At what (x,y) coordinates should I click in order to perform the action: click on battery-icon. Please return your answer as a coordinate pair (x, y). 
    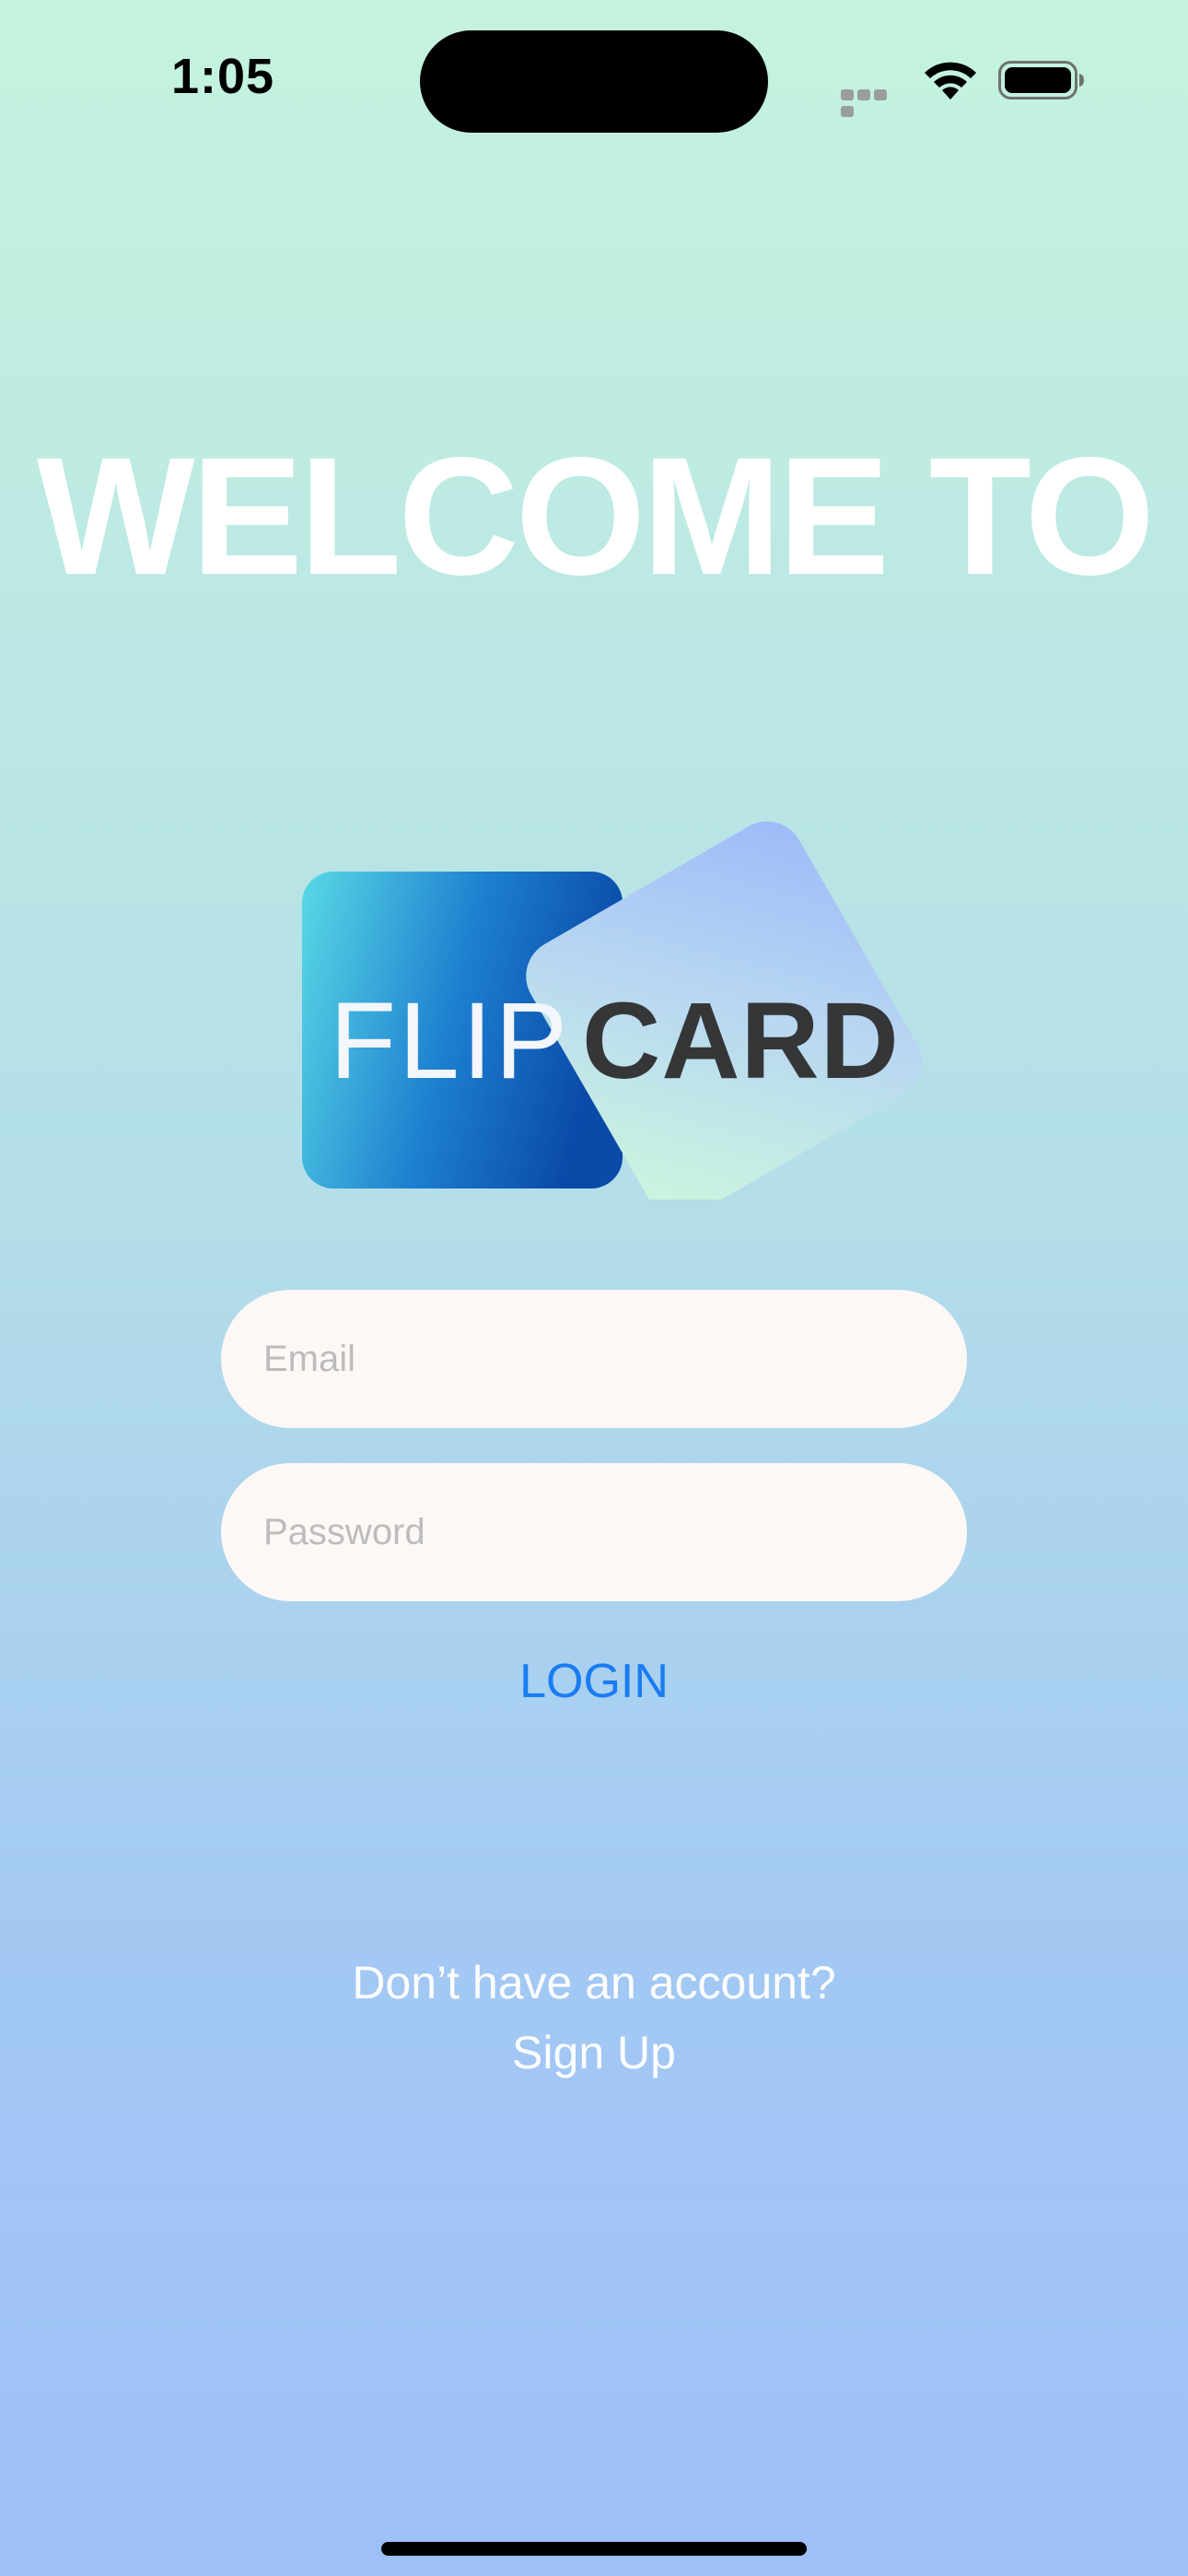
    Looking at the image, I should click on (1041, 80).